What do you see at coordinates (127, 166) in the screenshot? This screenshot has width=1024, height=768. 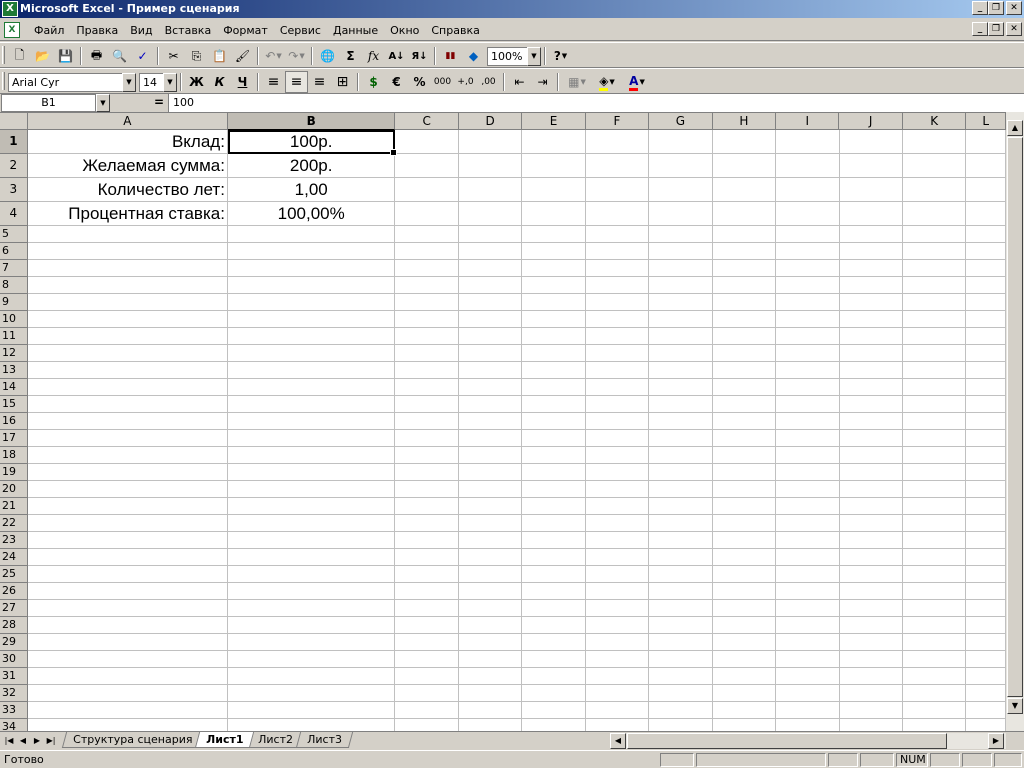 I see `cell-a2: Желаемая сумма:` at bounding box center [127, 166].